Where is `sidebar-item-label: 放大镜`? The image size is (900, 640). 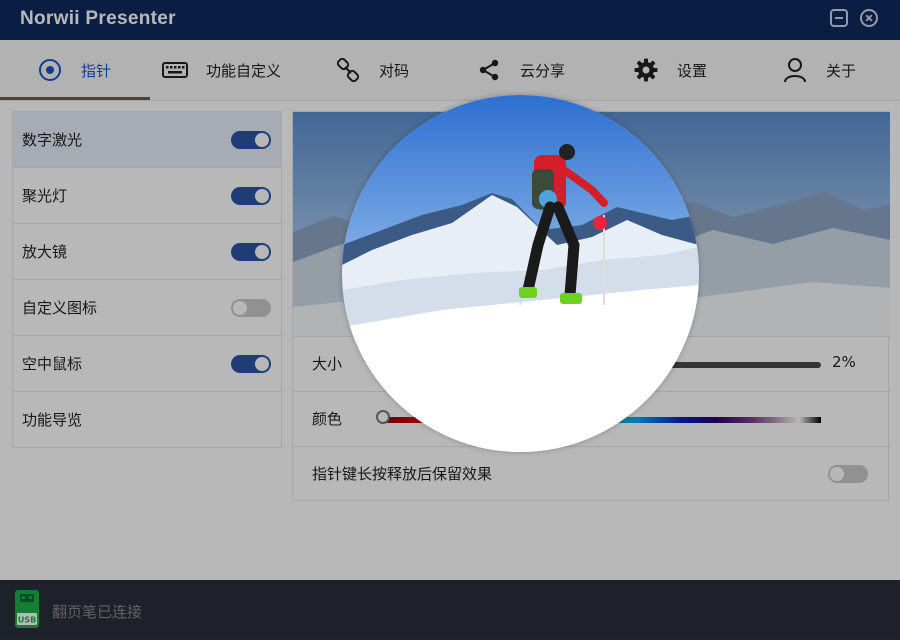 sidebar-item-label: 放大镜 is located at coordinates (45, 252).